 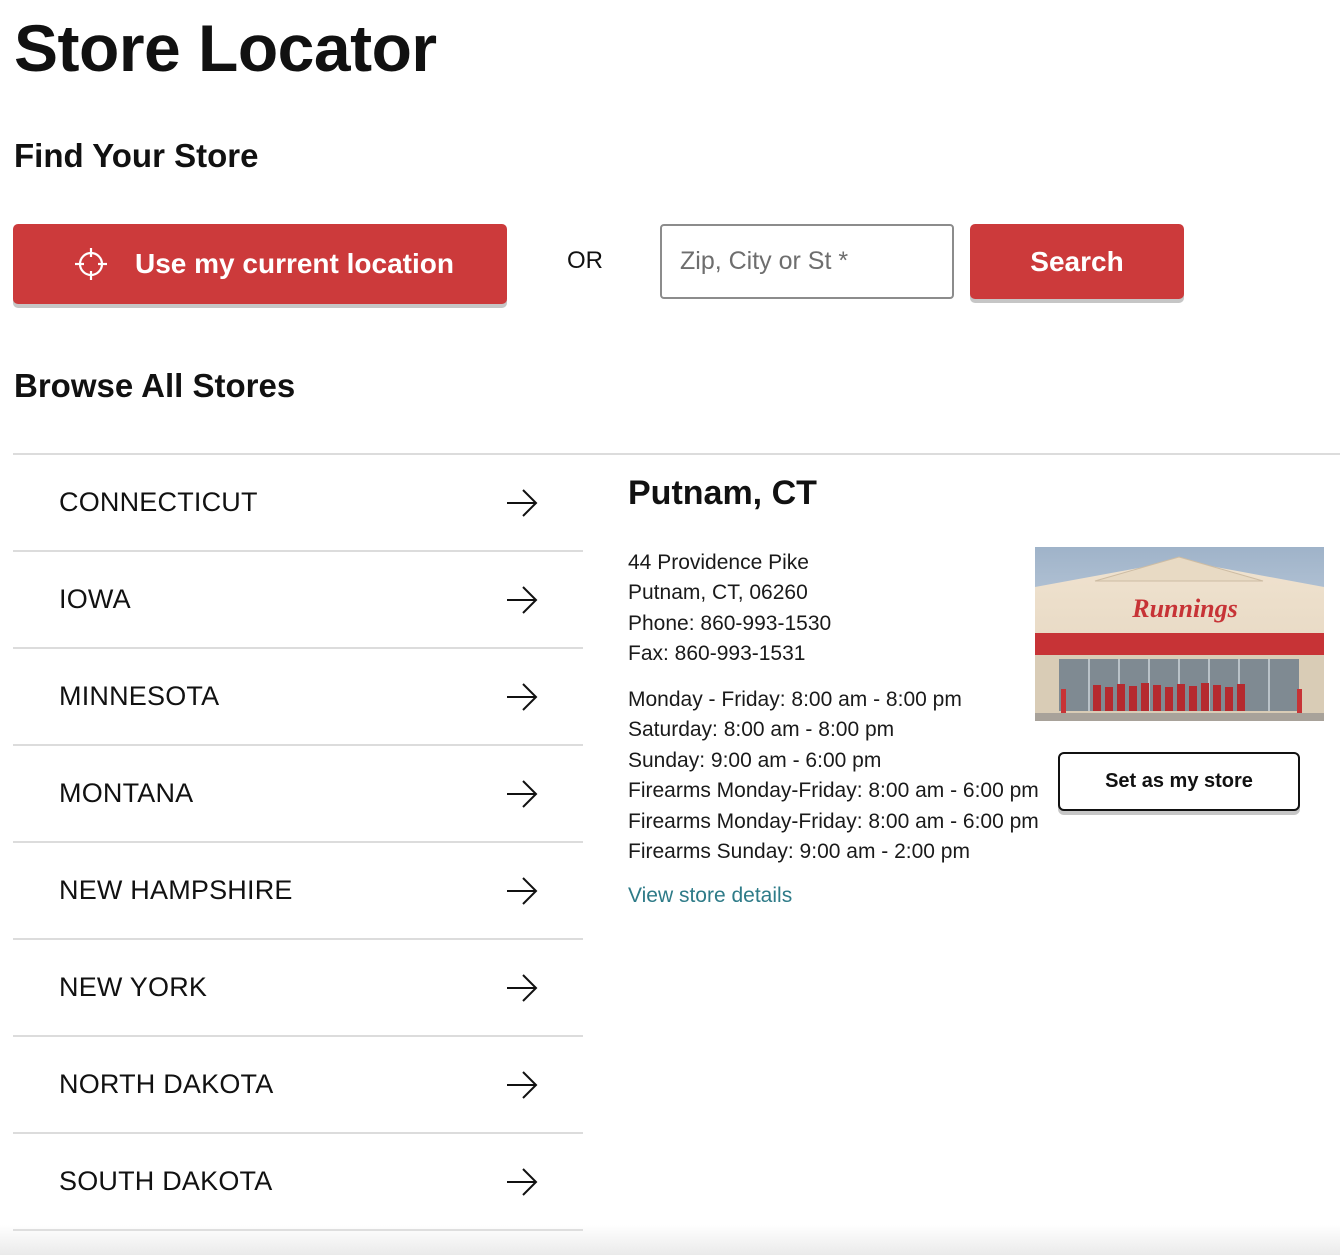 What do you see at coordinates (91, 264) in the screenshot?
I see `crosshair-icon` at bounding box center [91, 264].